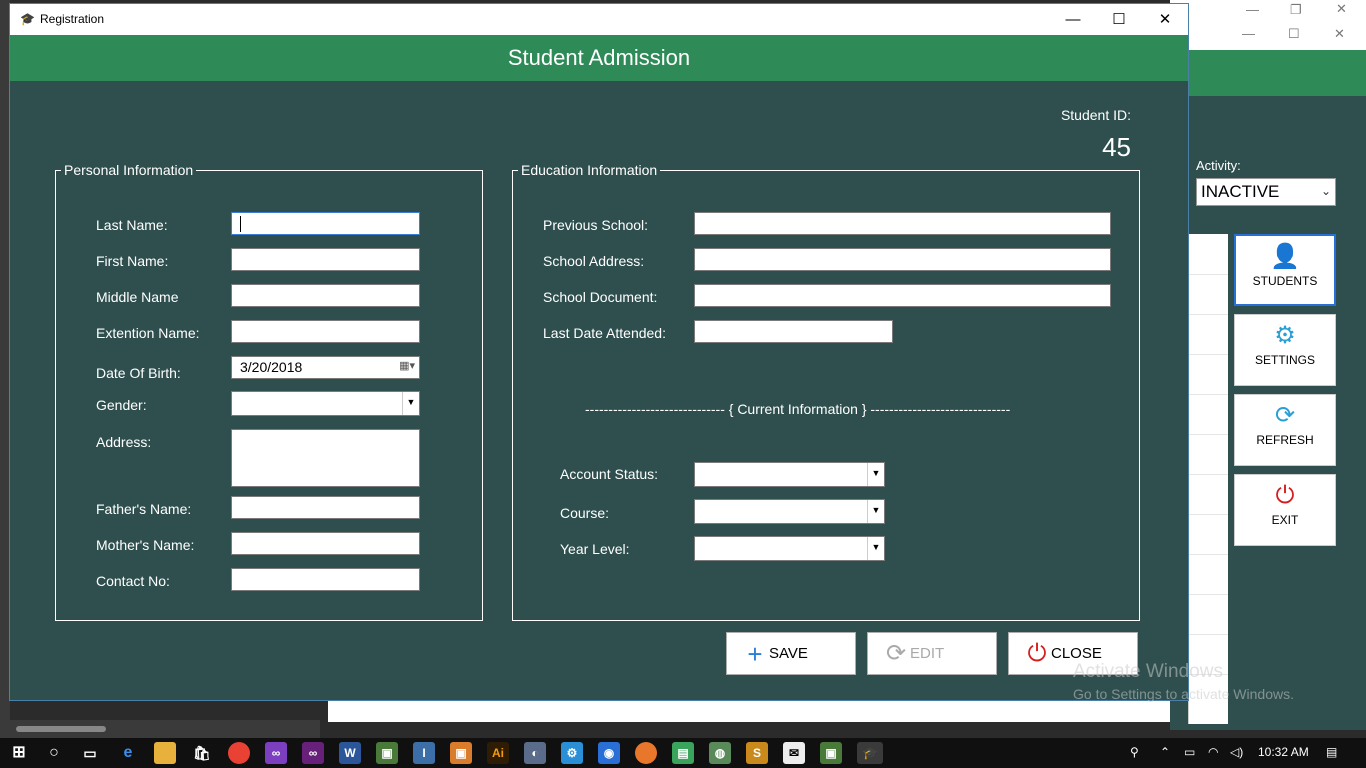 The width and height of the screenshot is (1366, 768). What do you see at coordinates (896, 653) in the screenshot?
I see `refresh-icon: ⟳` at bounding box center [896, 653].